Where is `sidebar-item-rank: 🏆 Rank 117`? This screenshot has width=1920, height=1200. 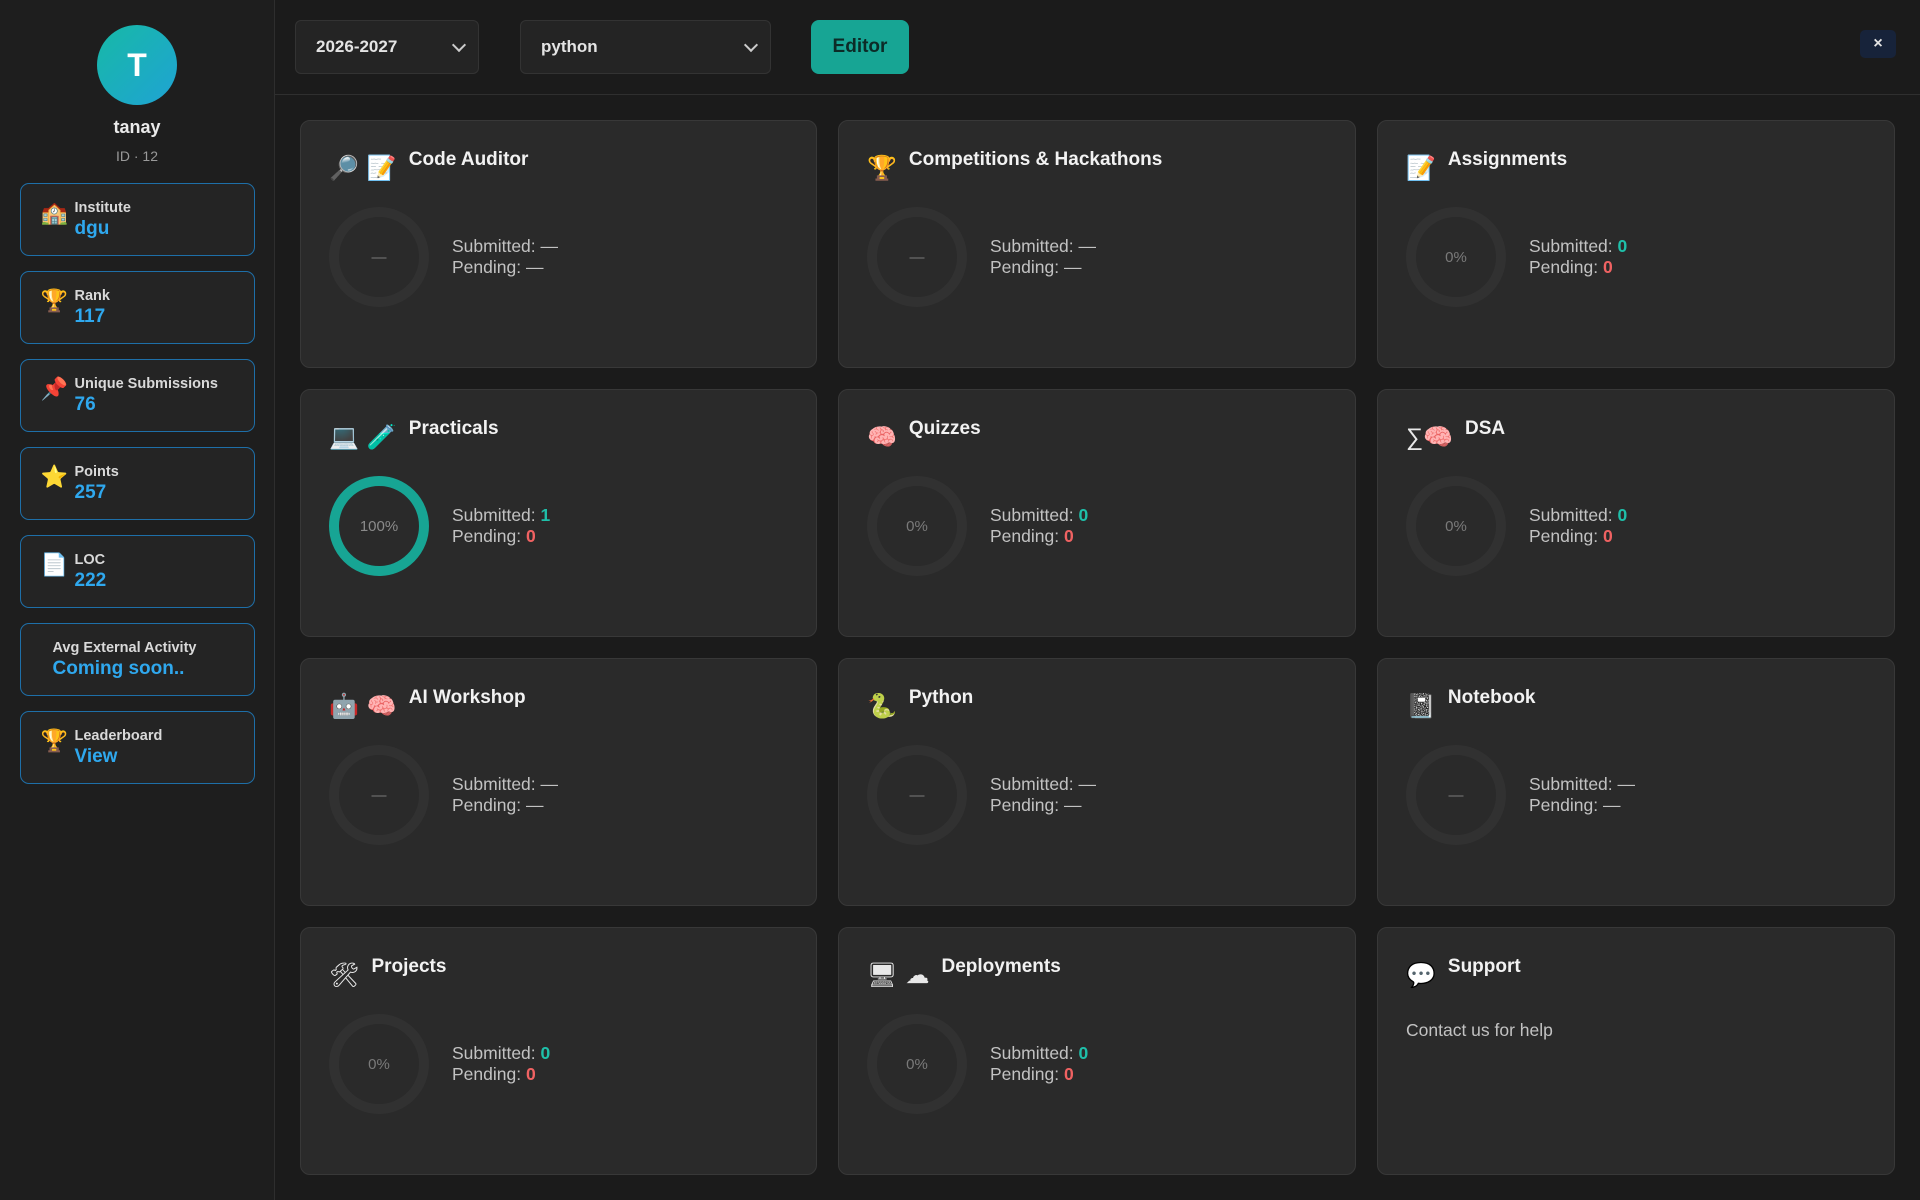 sidebar-item-rank: 🏆 Rank 117 is located at coordinates (137, 307).